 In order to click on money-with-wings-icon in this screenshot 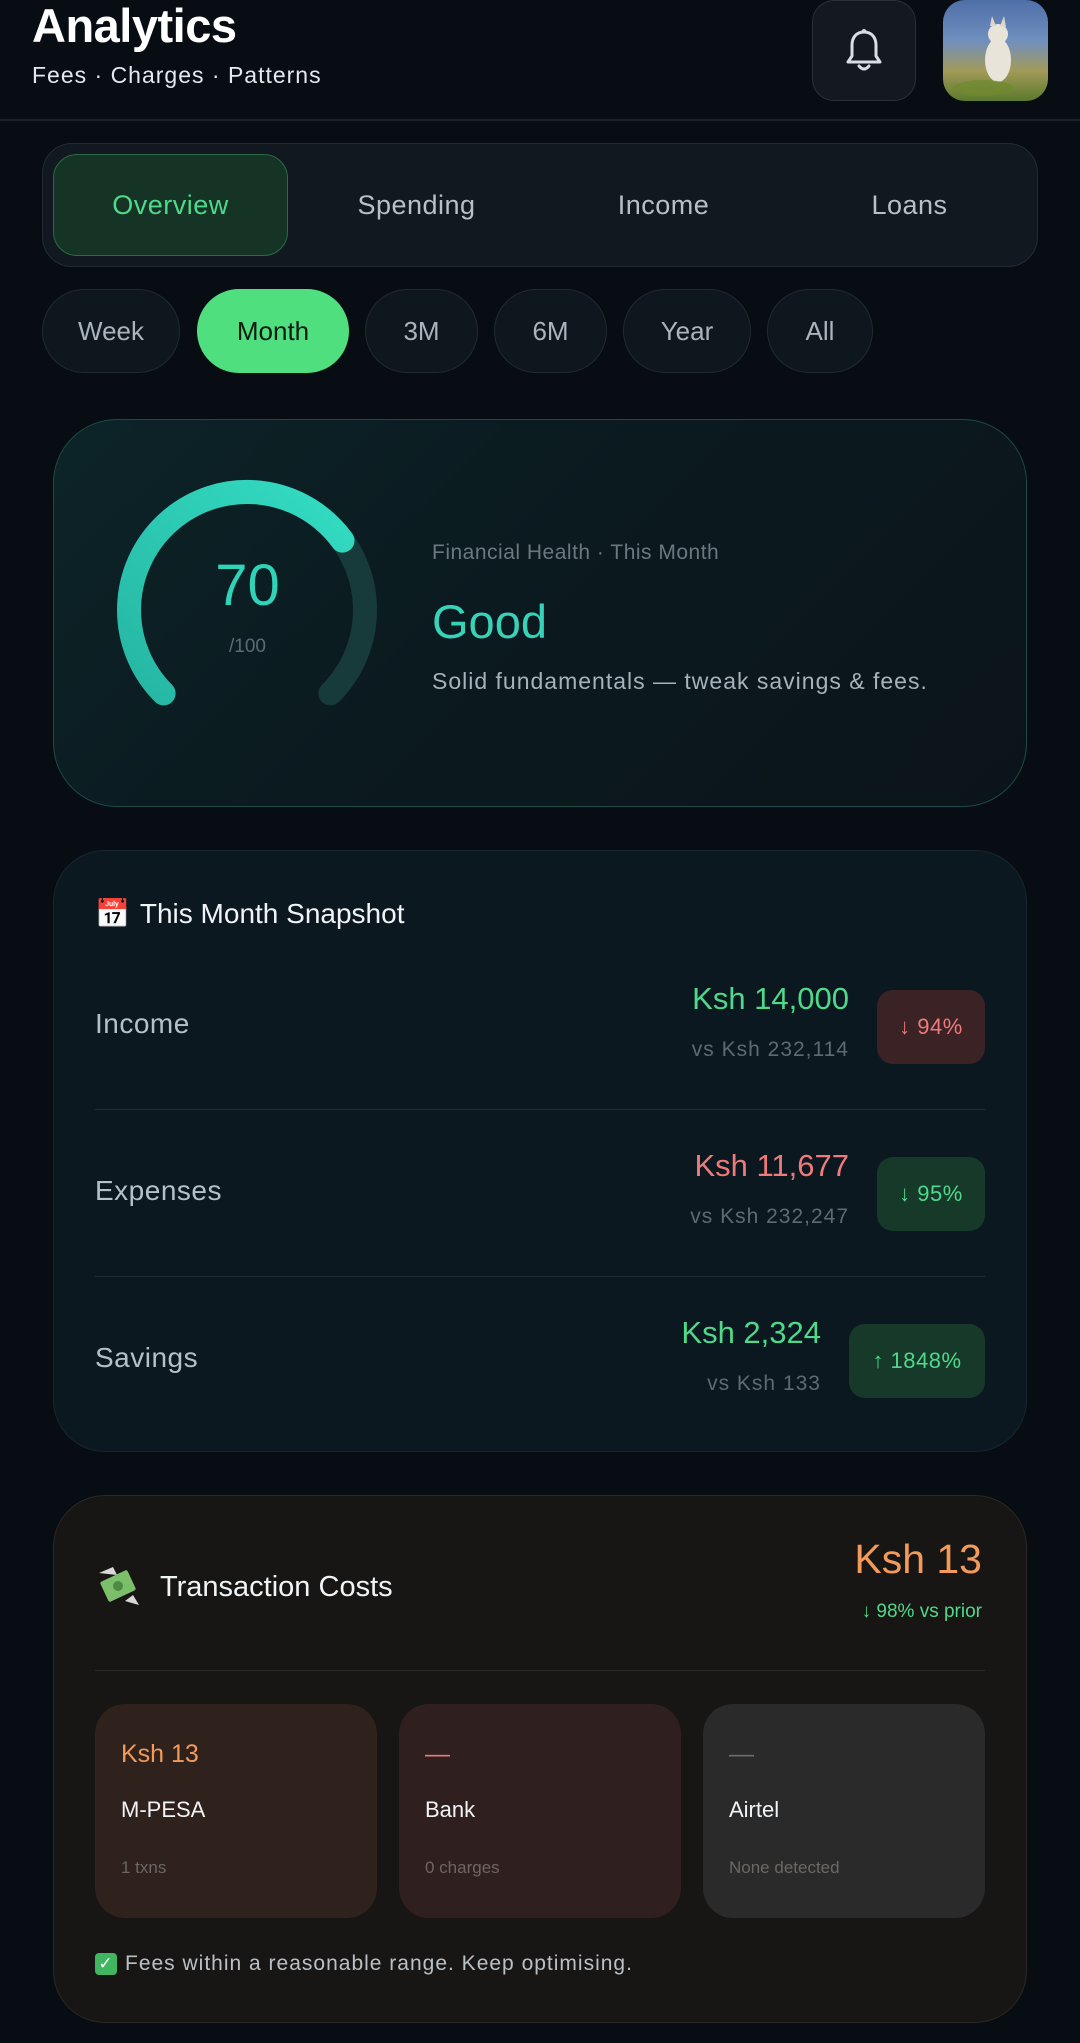, I will do `click(119, 1586)`.